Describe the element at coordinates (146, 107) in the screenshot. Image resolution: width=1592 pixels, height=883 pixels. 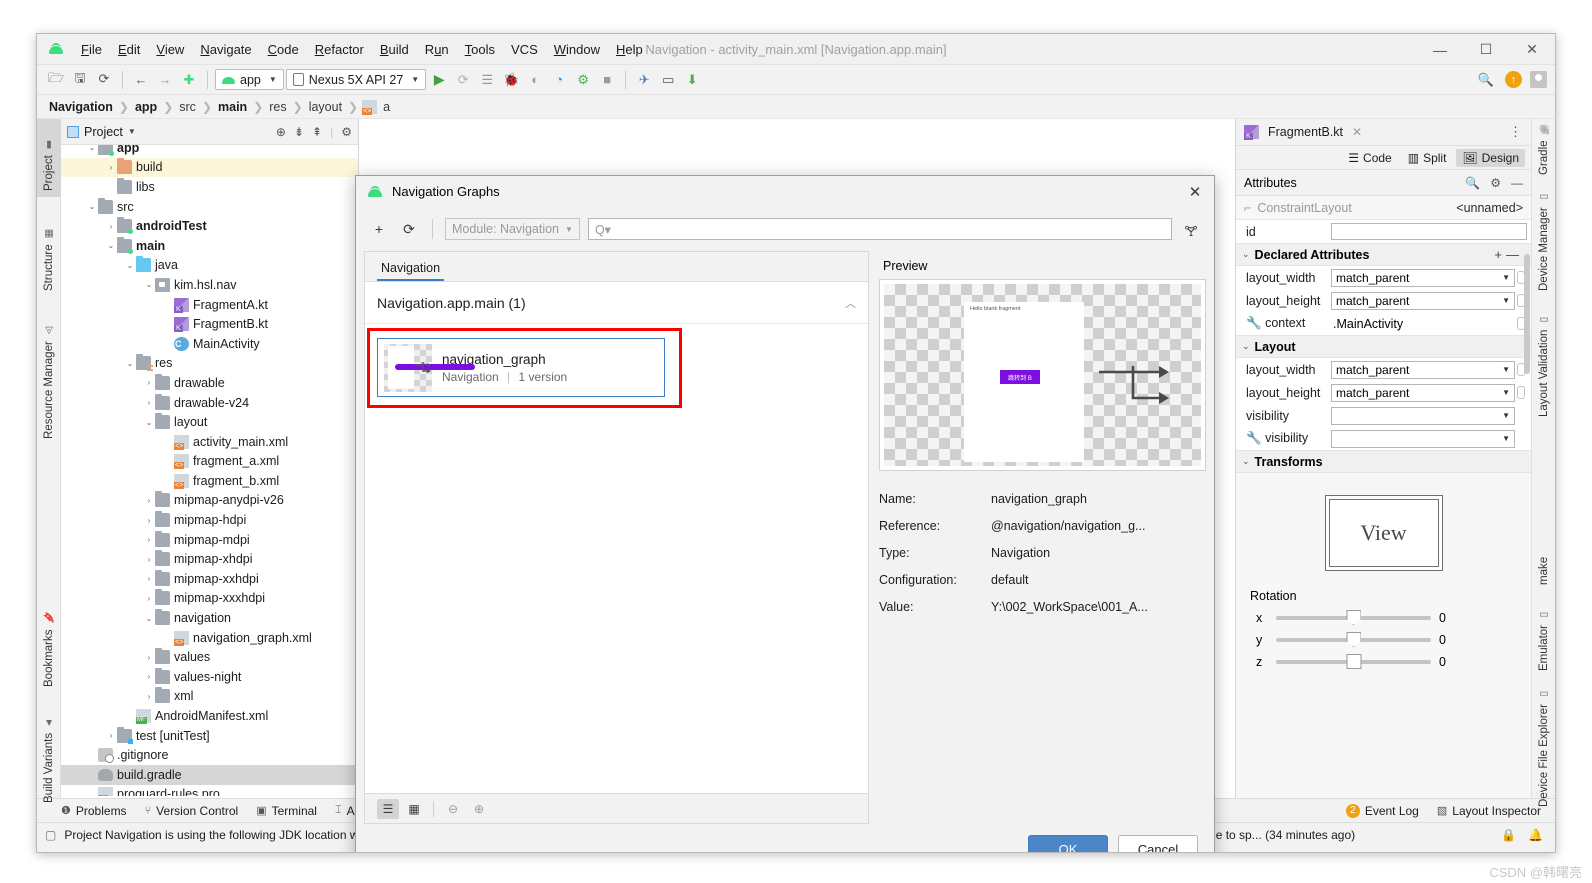
I see `breadcrumb-item-1: app` at that location.